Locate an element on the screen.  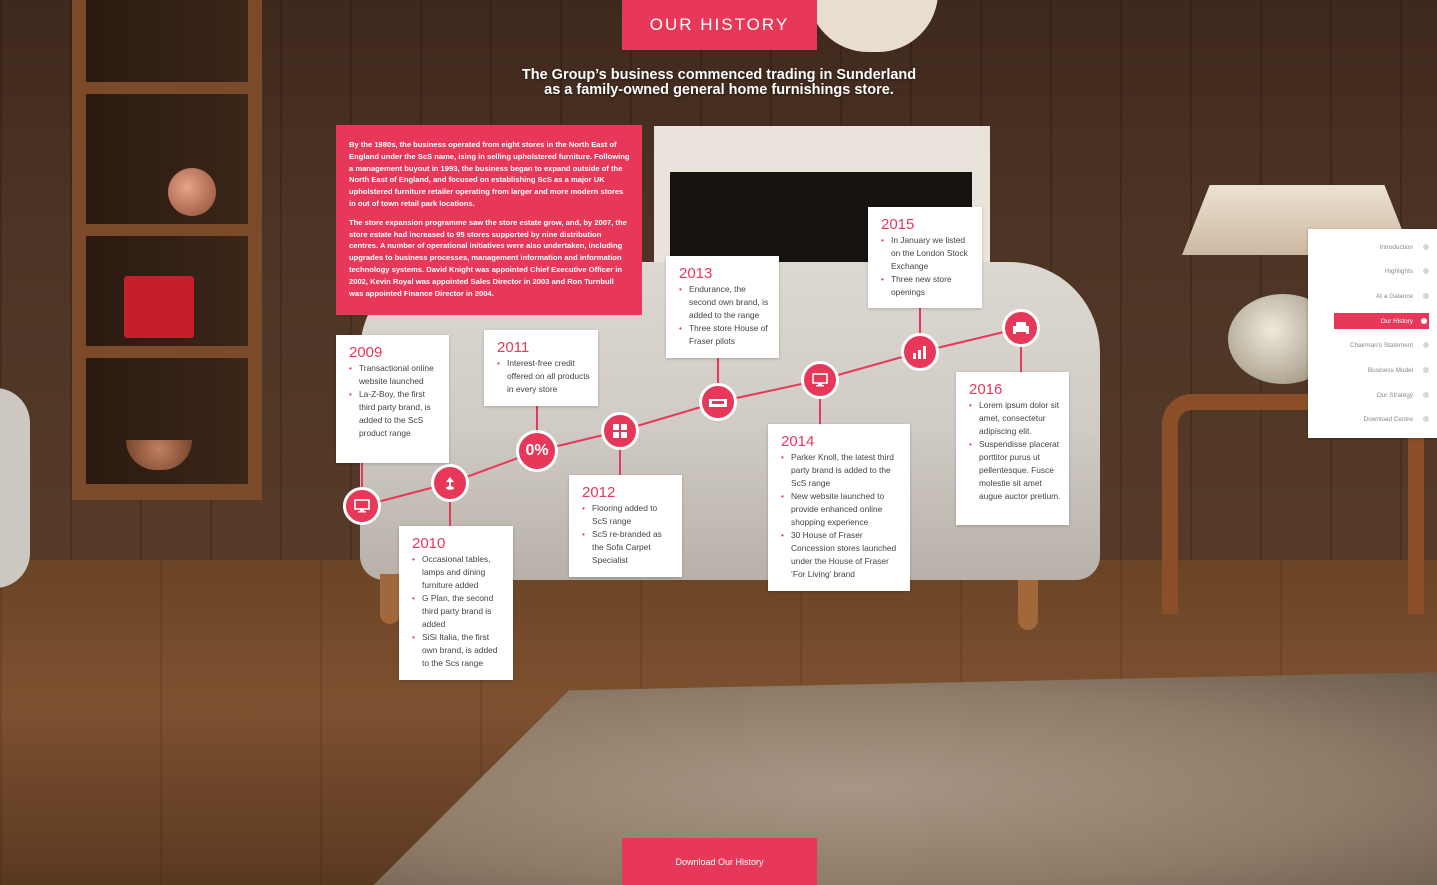
website-monitor-icon is located at coordinates (820, 380).